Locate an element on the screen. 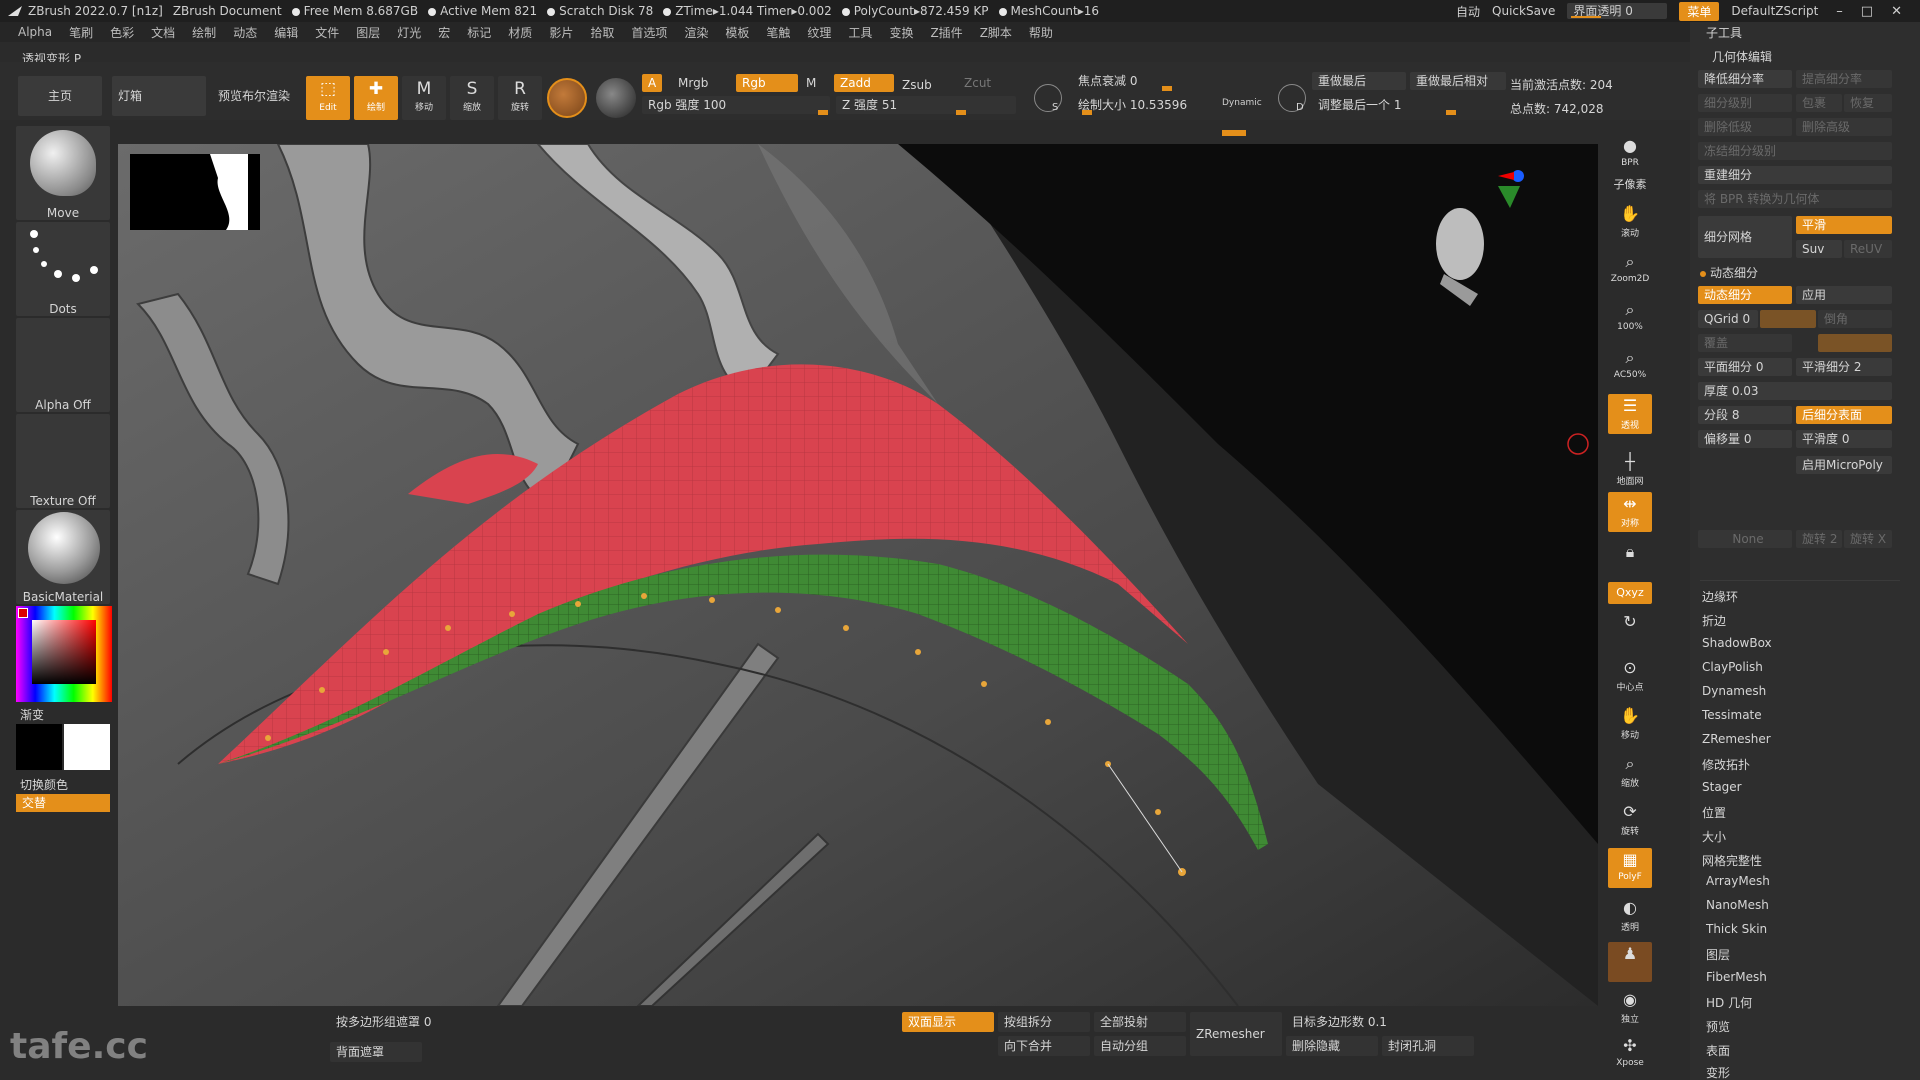 The width and height of the screenshot is (1920, 1080). stager-section: Stager is located at coordinates (1722, 787).